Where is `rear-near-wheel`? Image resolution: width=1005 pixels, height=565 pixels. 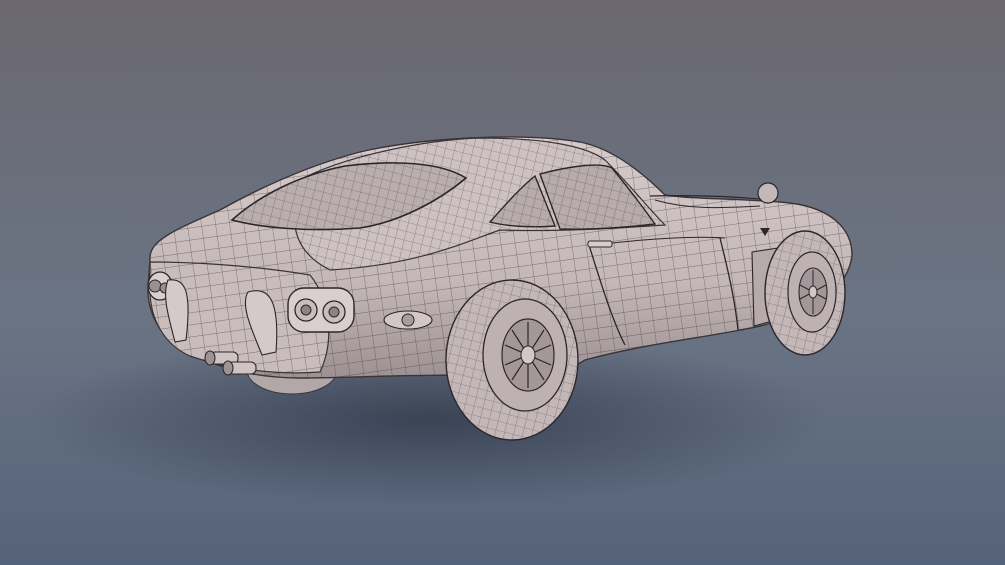
rear-near-wheel is located at coordinates (512, 360).